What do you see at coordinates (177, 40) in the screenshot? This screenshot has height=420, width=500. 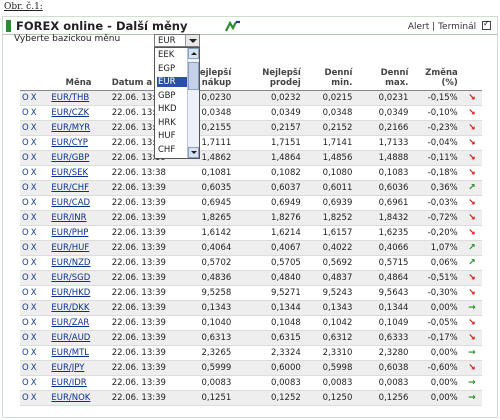 I see `base-currency-select: EUR` at bounding box center [177, 40].